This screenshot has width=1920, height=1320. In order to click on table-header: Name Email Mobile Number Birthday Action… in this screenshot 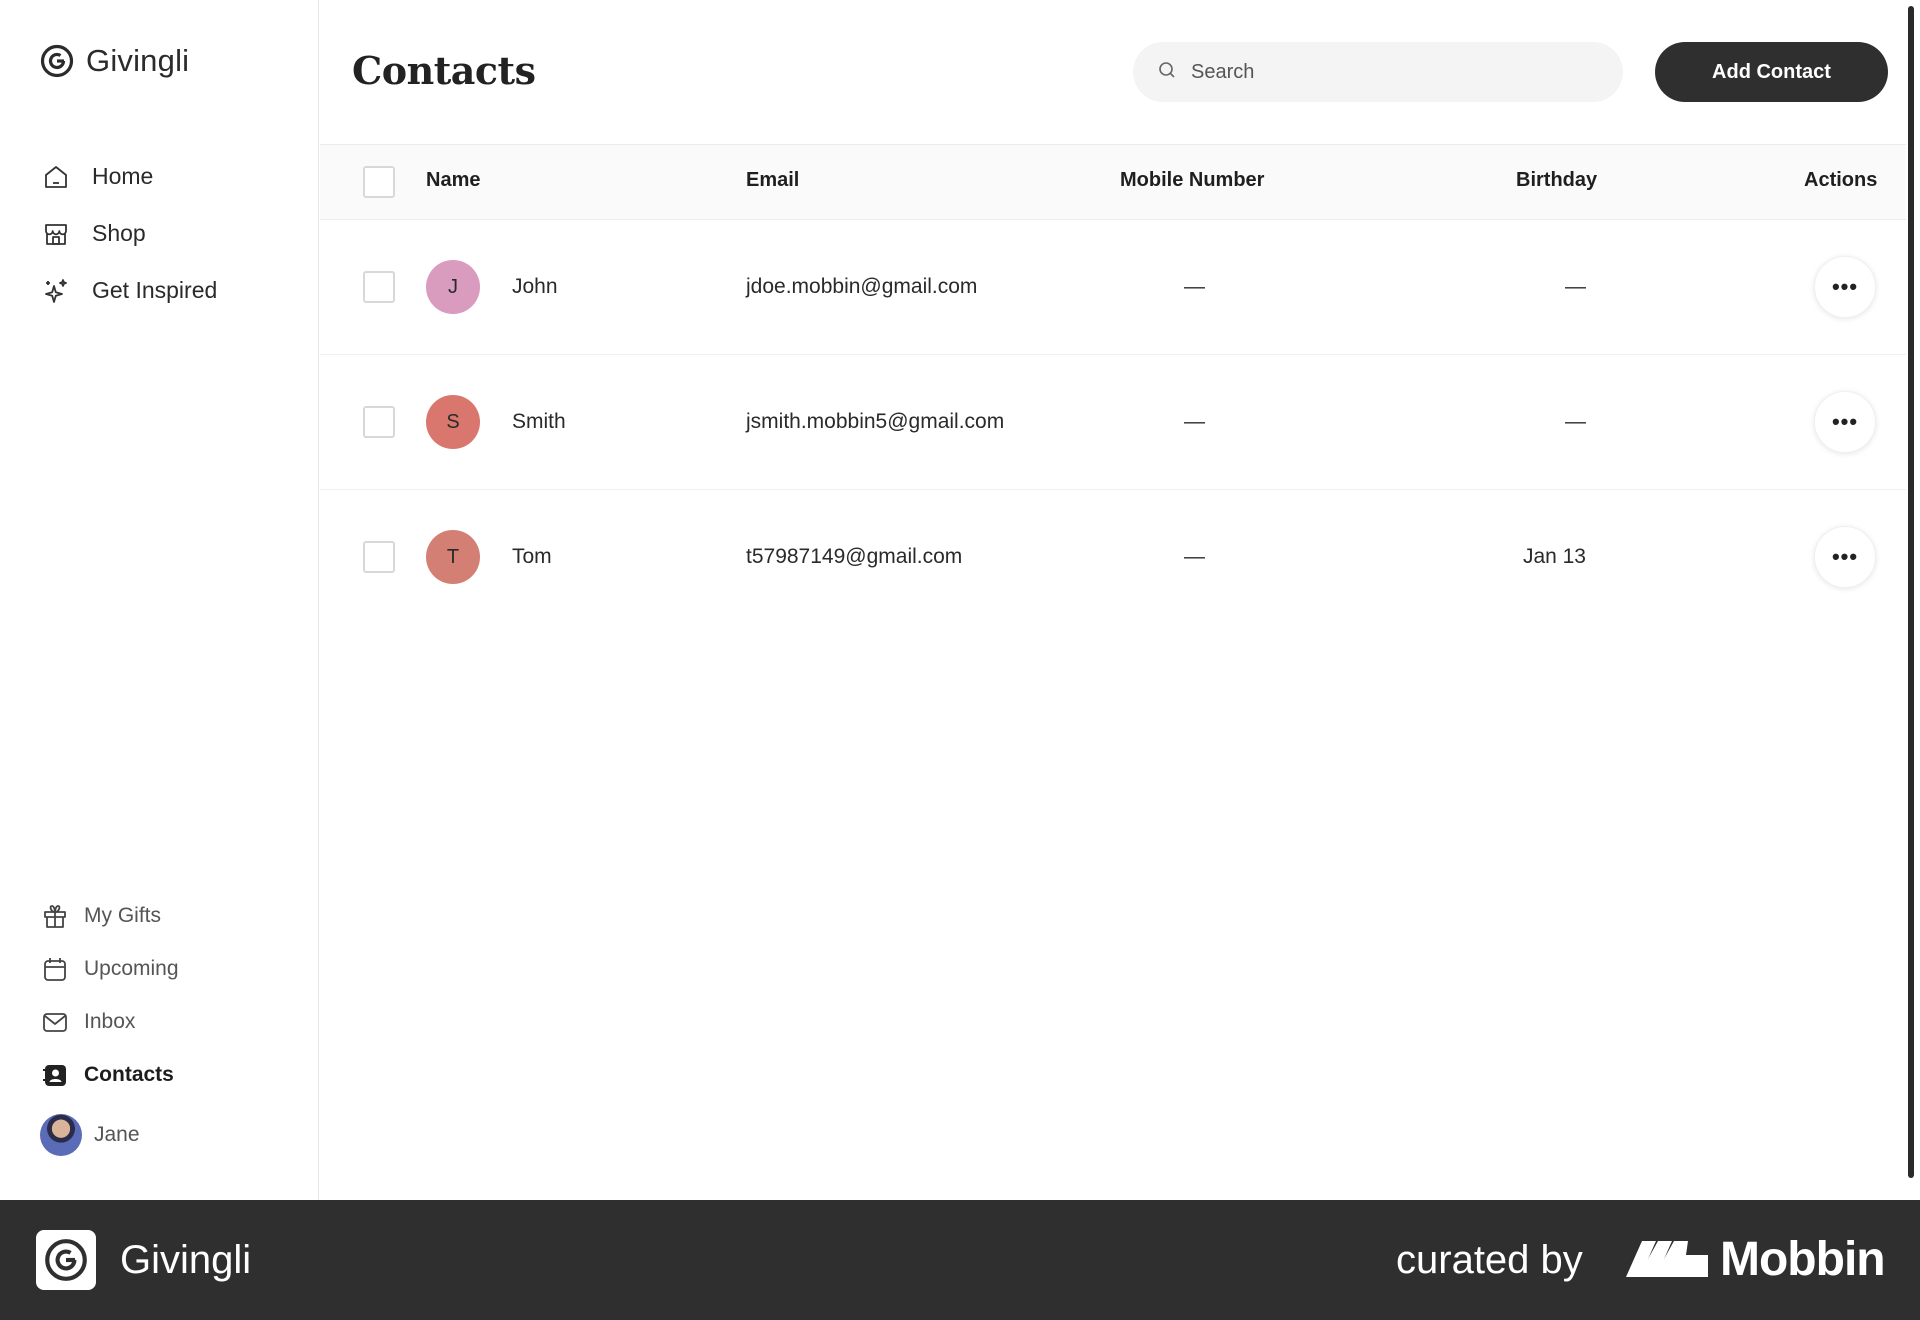, I will do `click(1113, 182)`.